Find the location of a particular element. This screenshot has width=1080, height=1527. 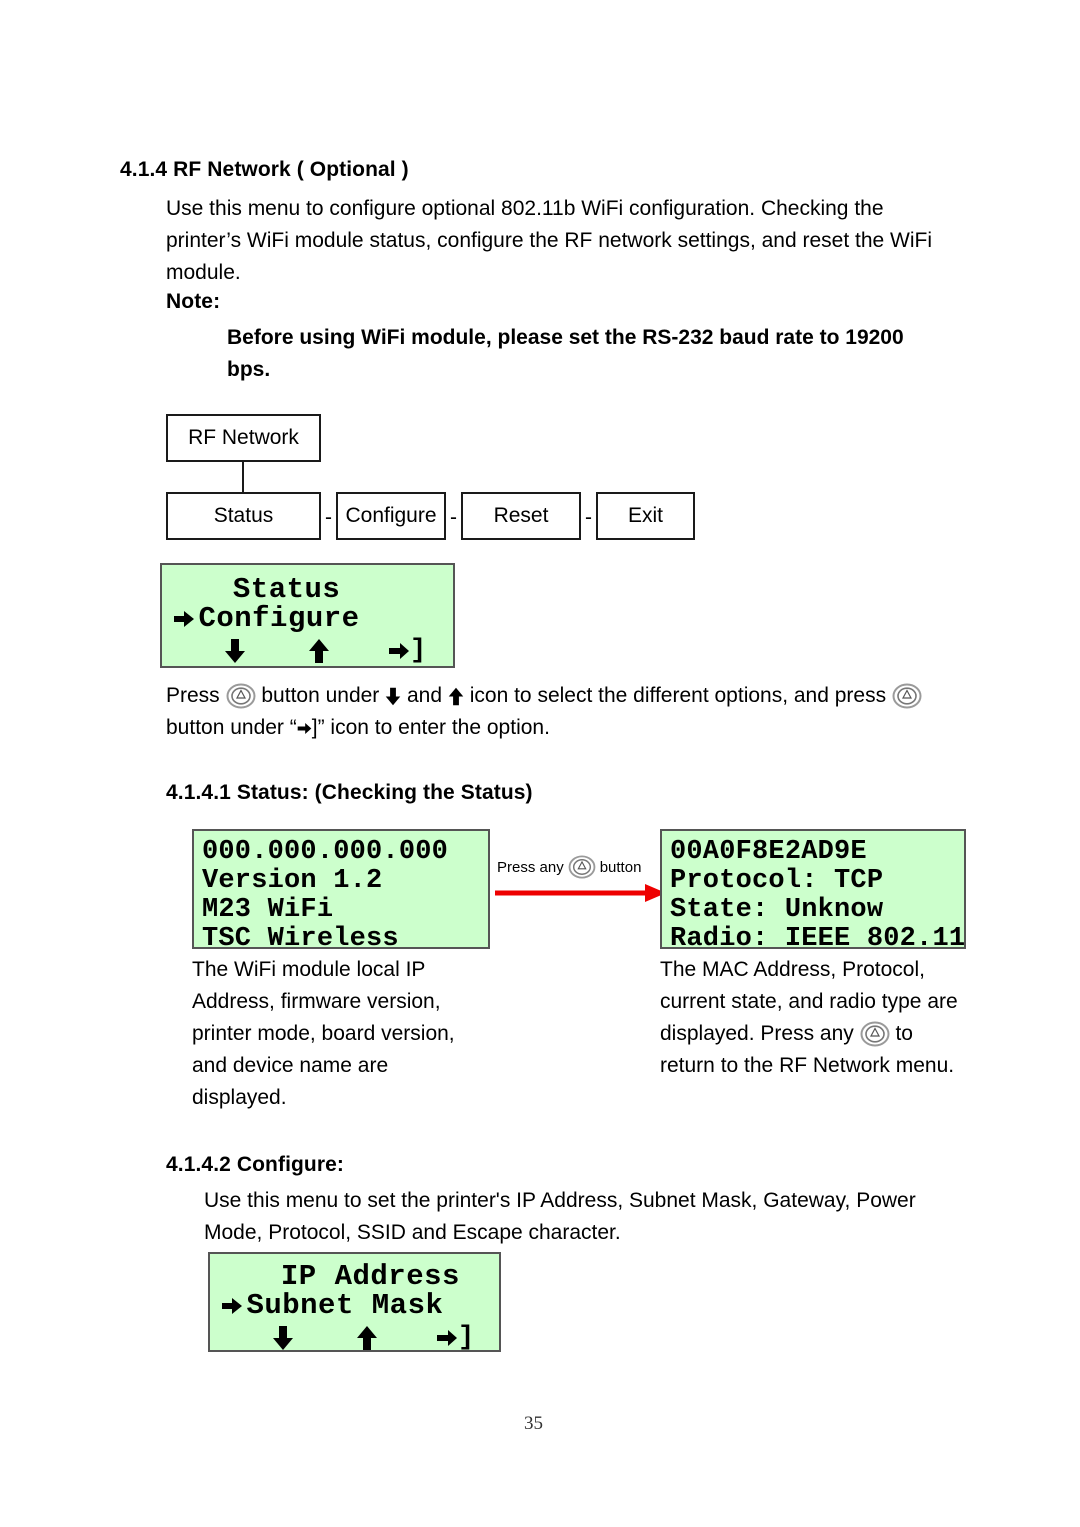

lcd-line-status: Status is located at coordinates (286, 589).